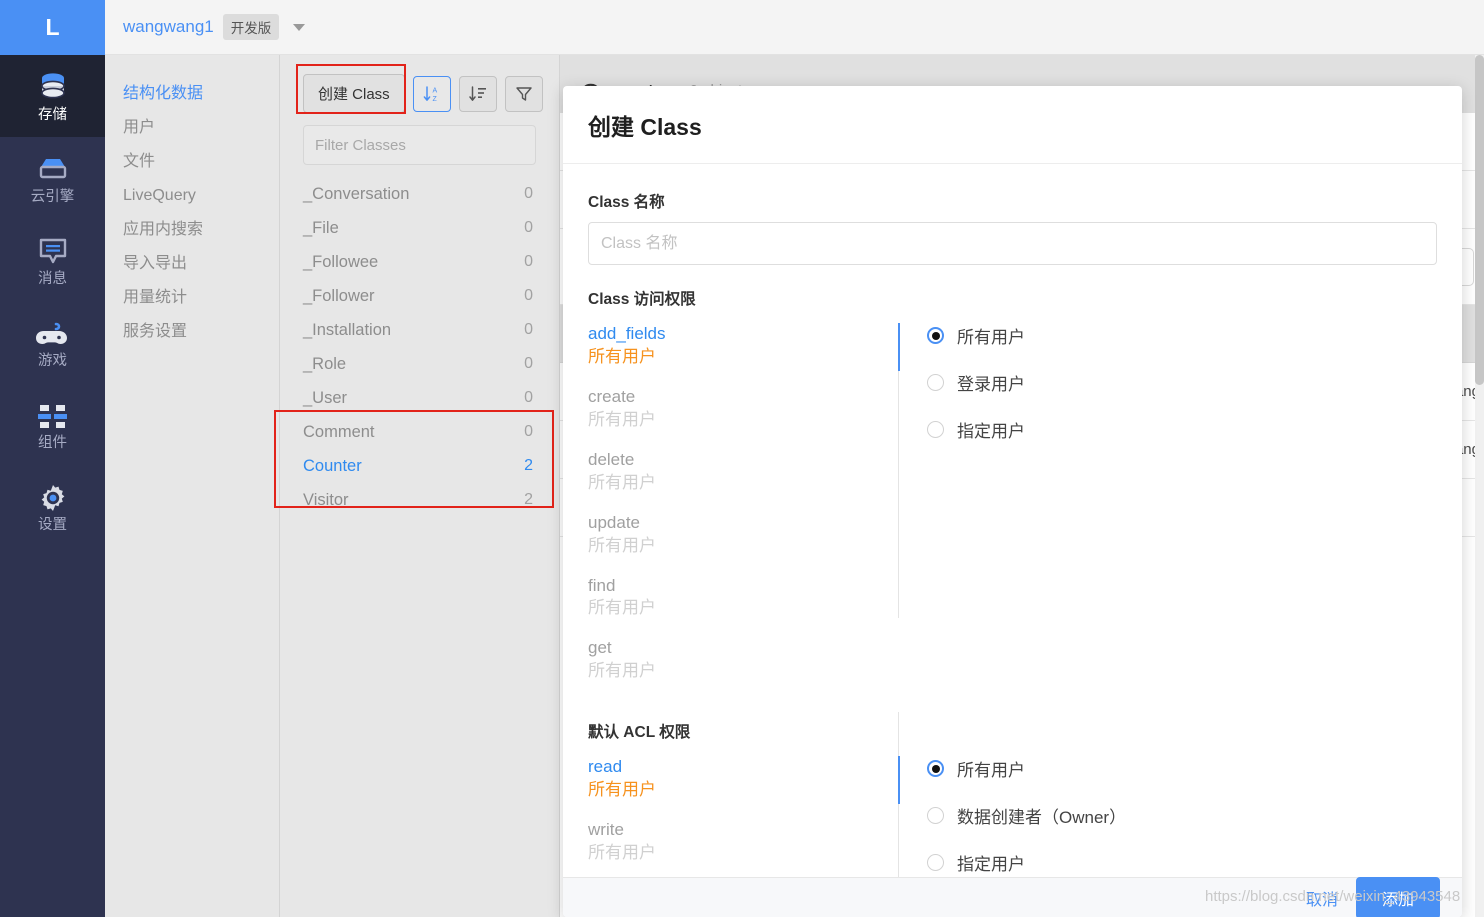 This screenshot has height=917, width=1484. What do you see at coordinates (192, 94) in the screenshot?
I see `subnav-item-structured-data: 结构化数据` at bounding box center [192, 94].